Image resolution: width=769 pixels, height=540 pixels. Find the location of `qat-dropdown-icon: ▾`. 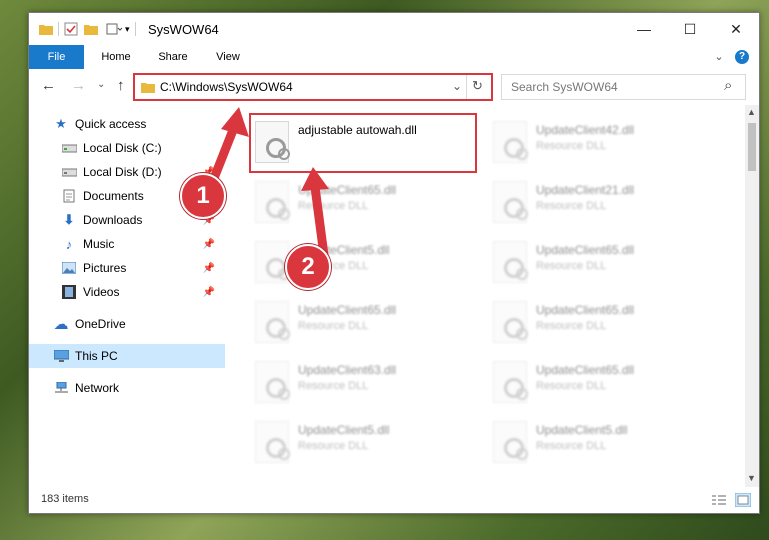

qat-dropdown-icon: ▾ is located at coordinates (127, 29).